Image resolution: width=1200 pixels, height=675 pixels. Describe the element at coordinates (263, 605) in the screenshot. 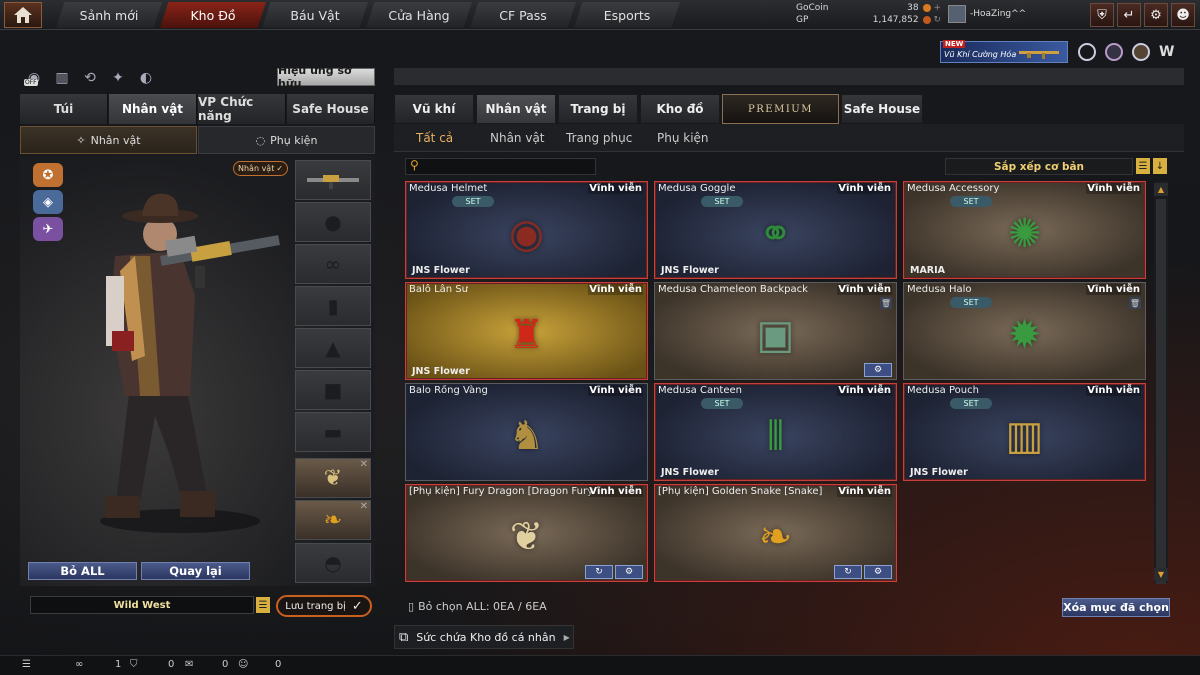

I see `preset-menu-button: ☰` at that location.